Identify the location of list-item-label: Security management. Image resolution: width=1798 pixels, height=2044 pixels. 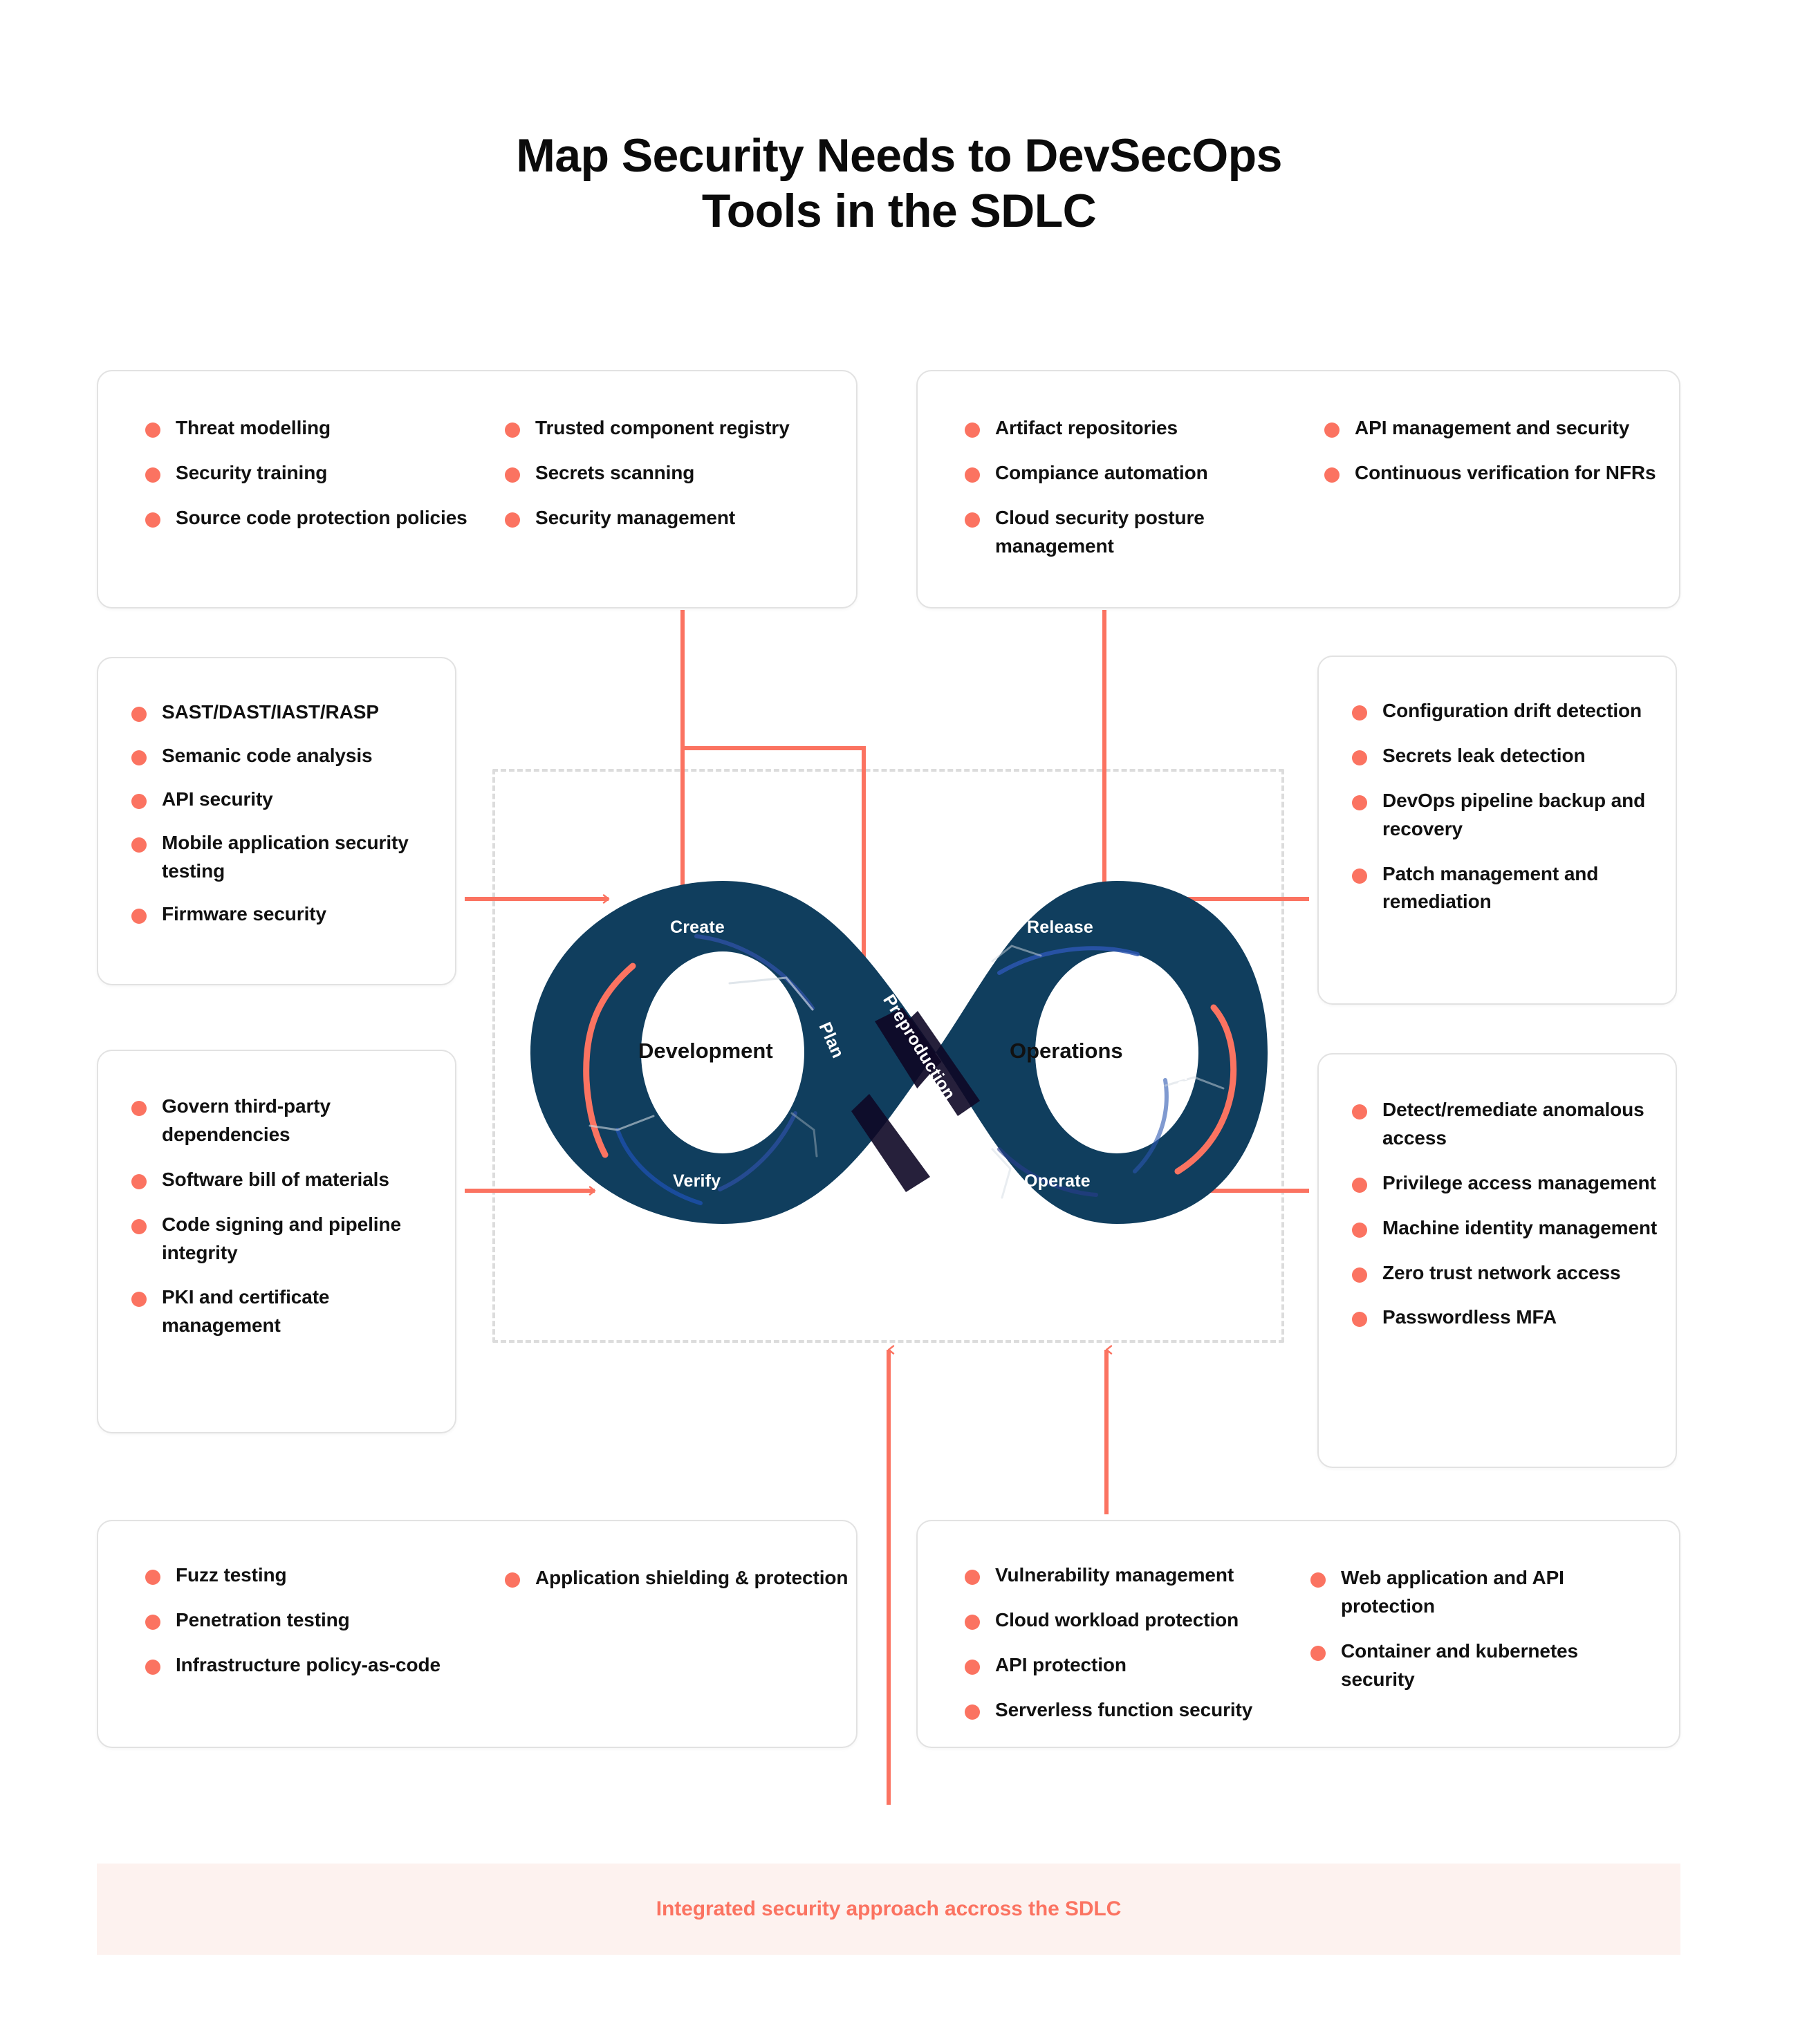
(635, 517).